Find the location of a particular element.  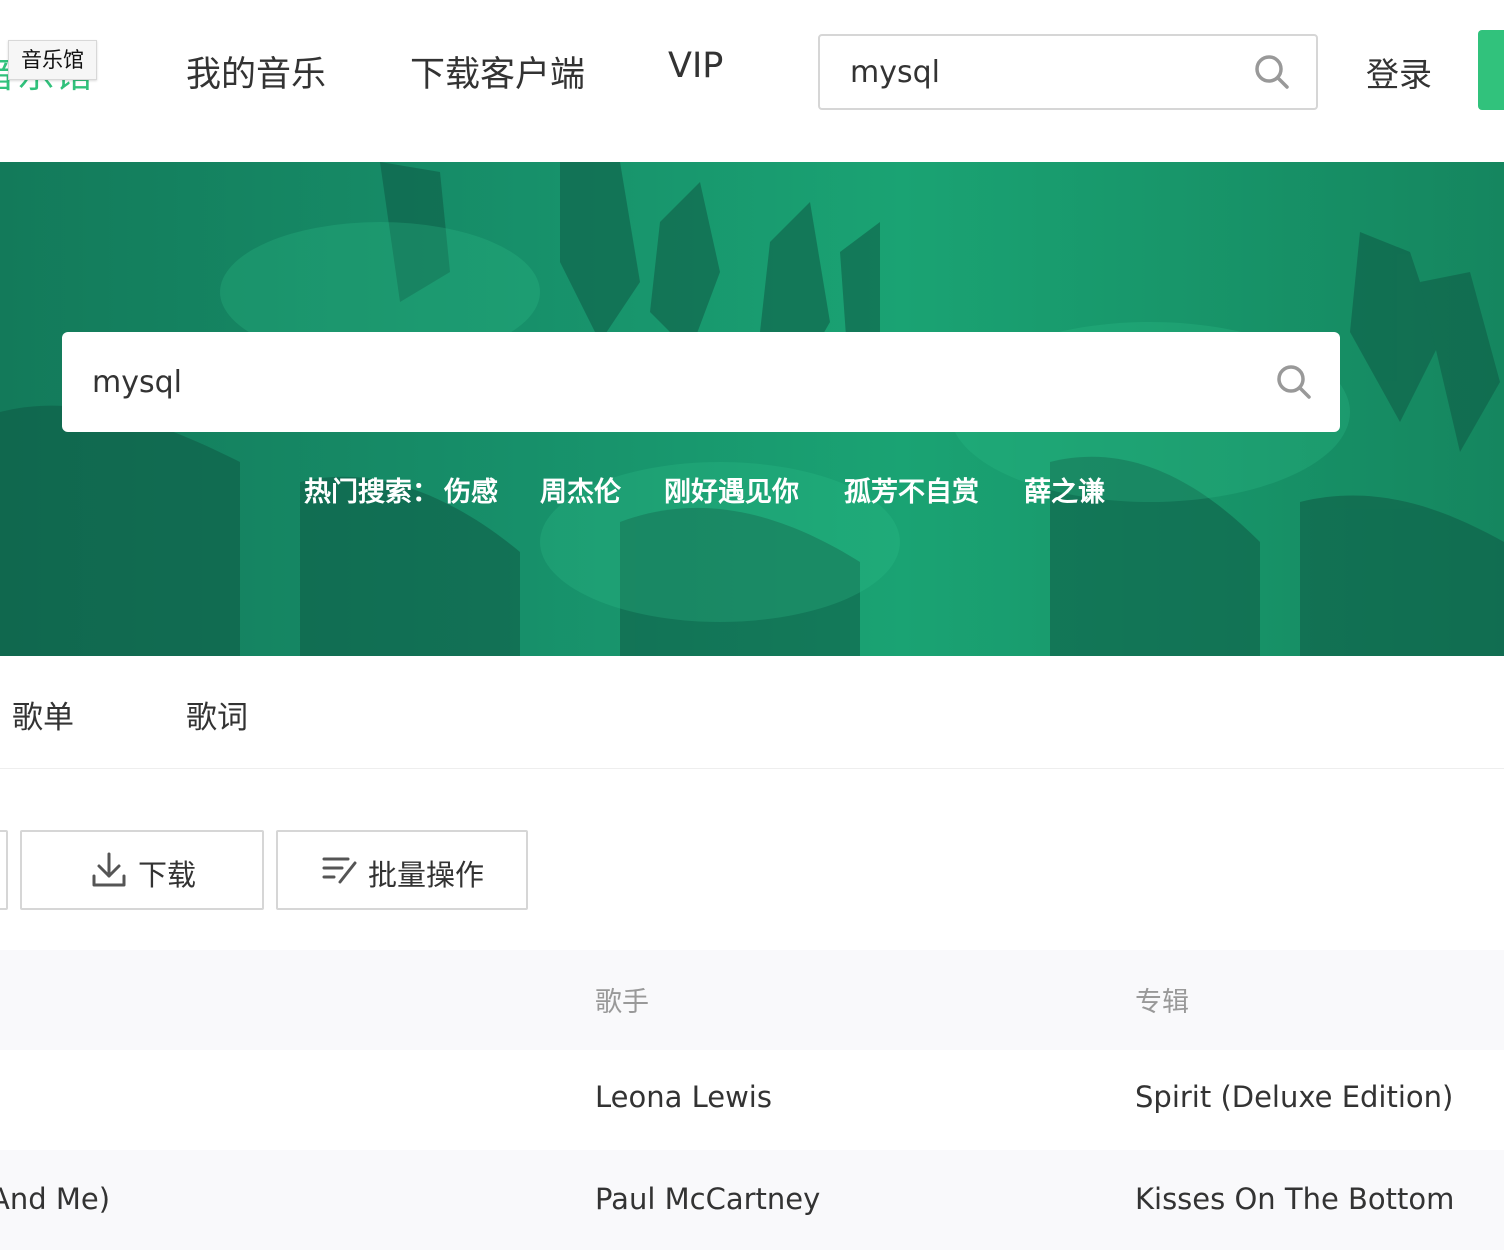

download-button: 下载 is located at coordinates (142, 870).